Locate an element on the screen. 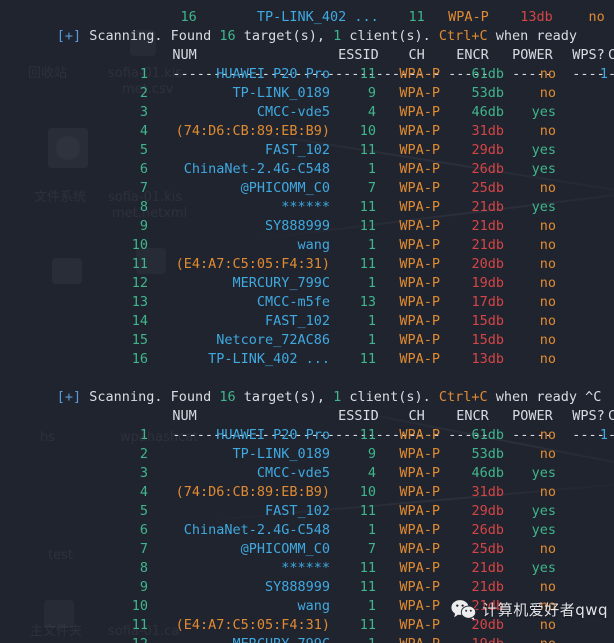  cell-essid: ChinaNet-2.4G-C548 is located at coordinates (256, 169).